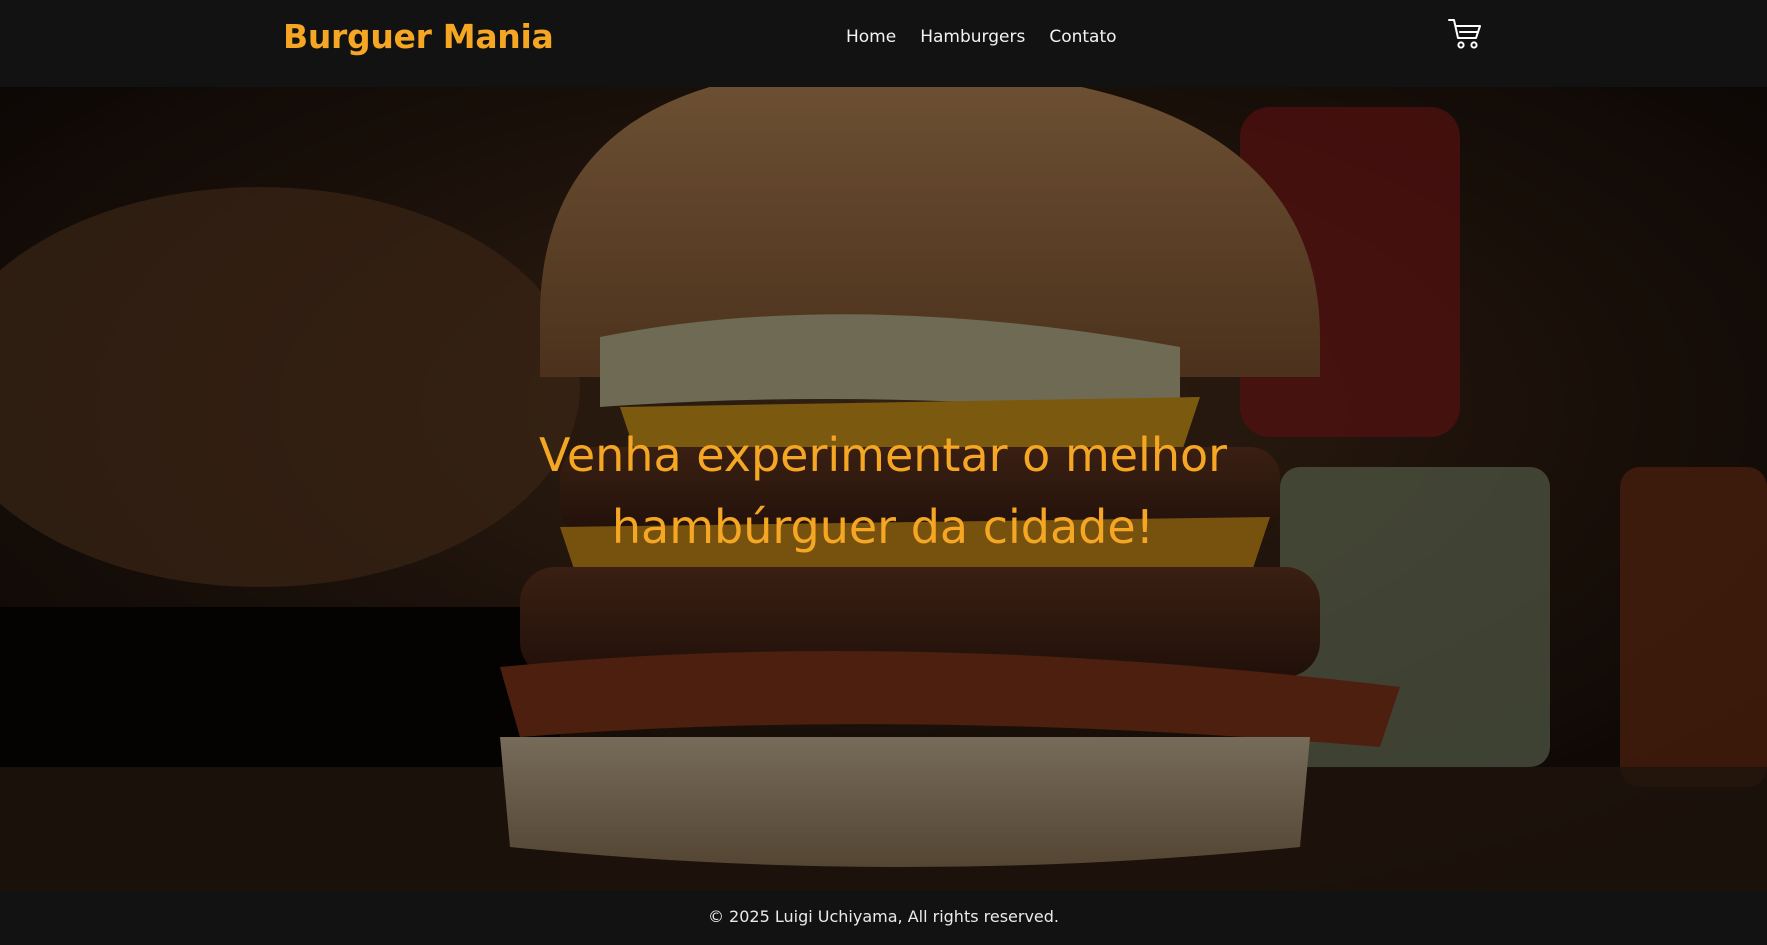 The height and width of the screenshot is (945, 1767). What do you see at coordinates (1465, 34) in the screenshot?
I see `shopping-cart-icon` at bounding box center [1465, 34].